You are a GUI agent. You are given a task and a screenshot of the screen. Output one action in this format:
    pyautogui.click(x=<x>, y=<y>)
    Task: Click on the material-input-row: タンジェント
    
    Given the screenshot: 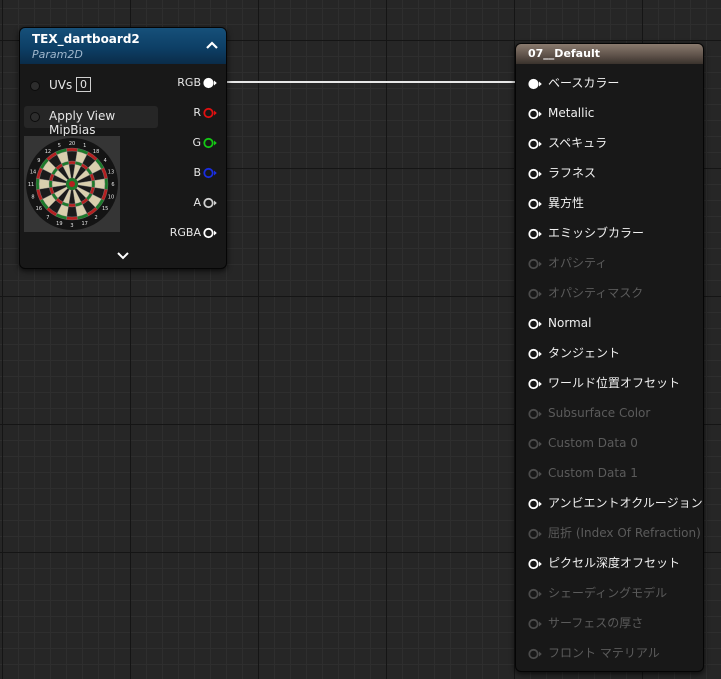 What is the action you would take?
    pyautogui.click(x=574, y=353)
    